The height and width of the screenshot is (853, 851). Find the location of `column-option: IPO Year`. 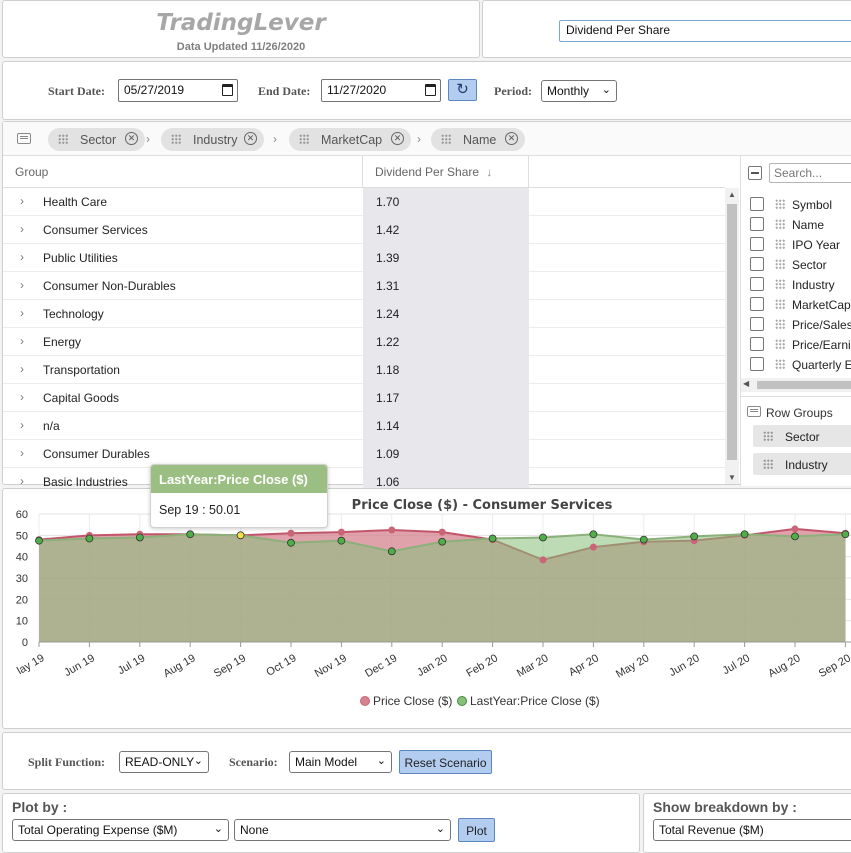

column-option: IPO Year is located at coordinates (799, 245).